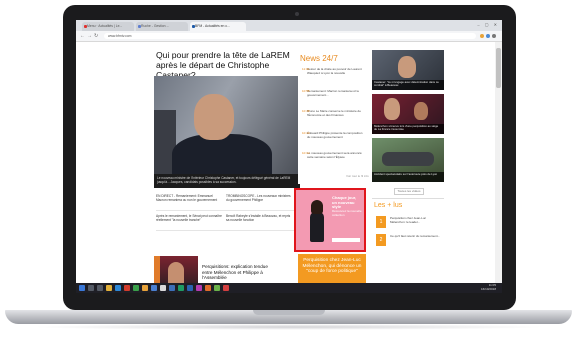 The width and height of the screenshot is (577, 339). Describe the element at coordinates (409, 191) in the screenshot. I see `more-videos-button: Toutes les vidéos` at that location.